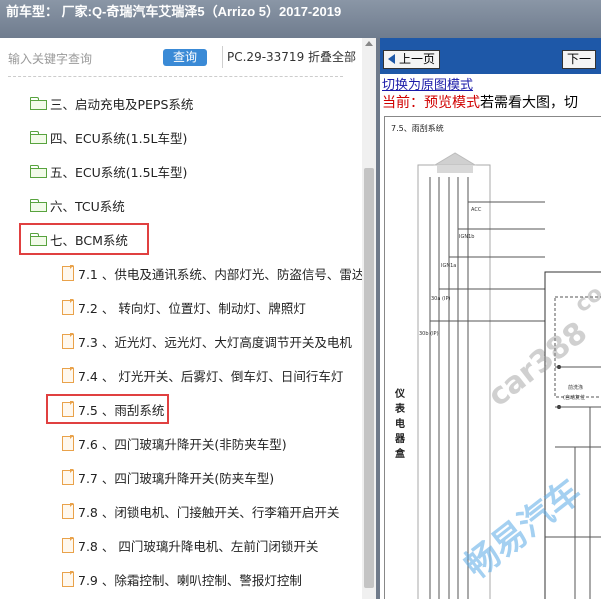 The height and width of the screenshot is (599, 601). What do you see at coordinates (174, 11) in the screenshot?
I see `vehicle-model-title: 前车型： 厂家:Q-奇瑞汽车艾瑞泽5（Arrizo 5）2017-2019` at bounding box center [174, 11].